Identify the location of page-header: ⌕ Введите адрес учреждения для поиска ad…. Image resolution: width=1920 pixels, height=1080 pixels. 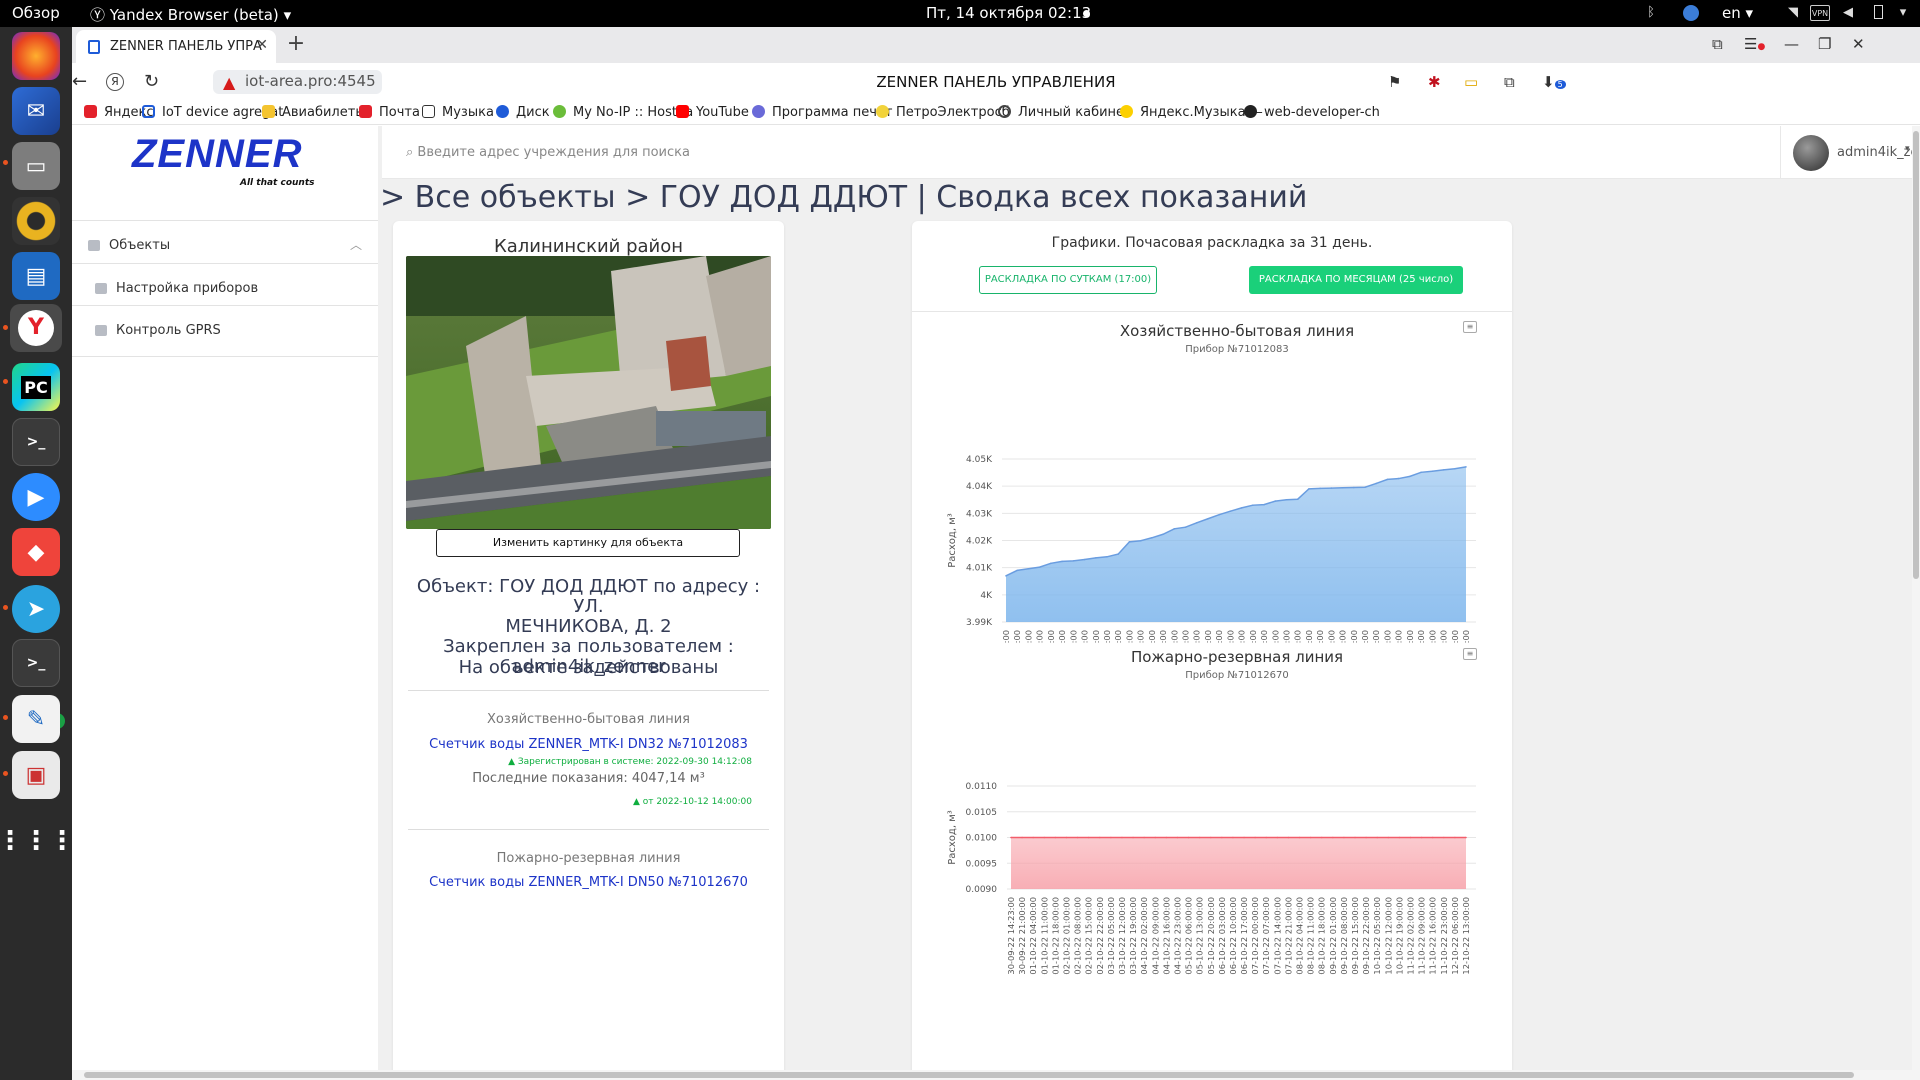
(1147, 152).